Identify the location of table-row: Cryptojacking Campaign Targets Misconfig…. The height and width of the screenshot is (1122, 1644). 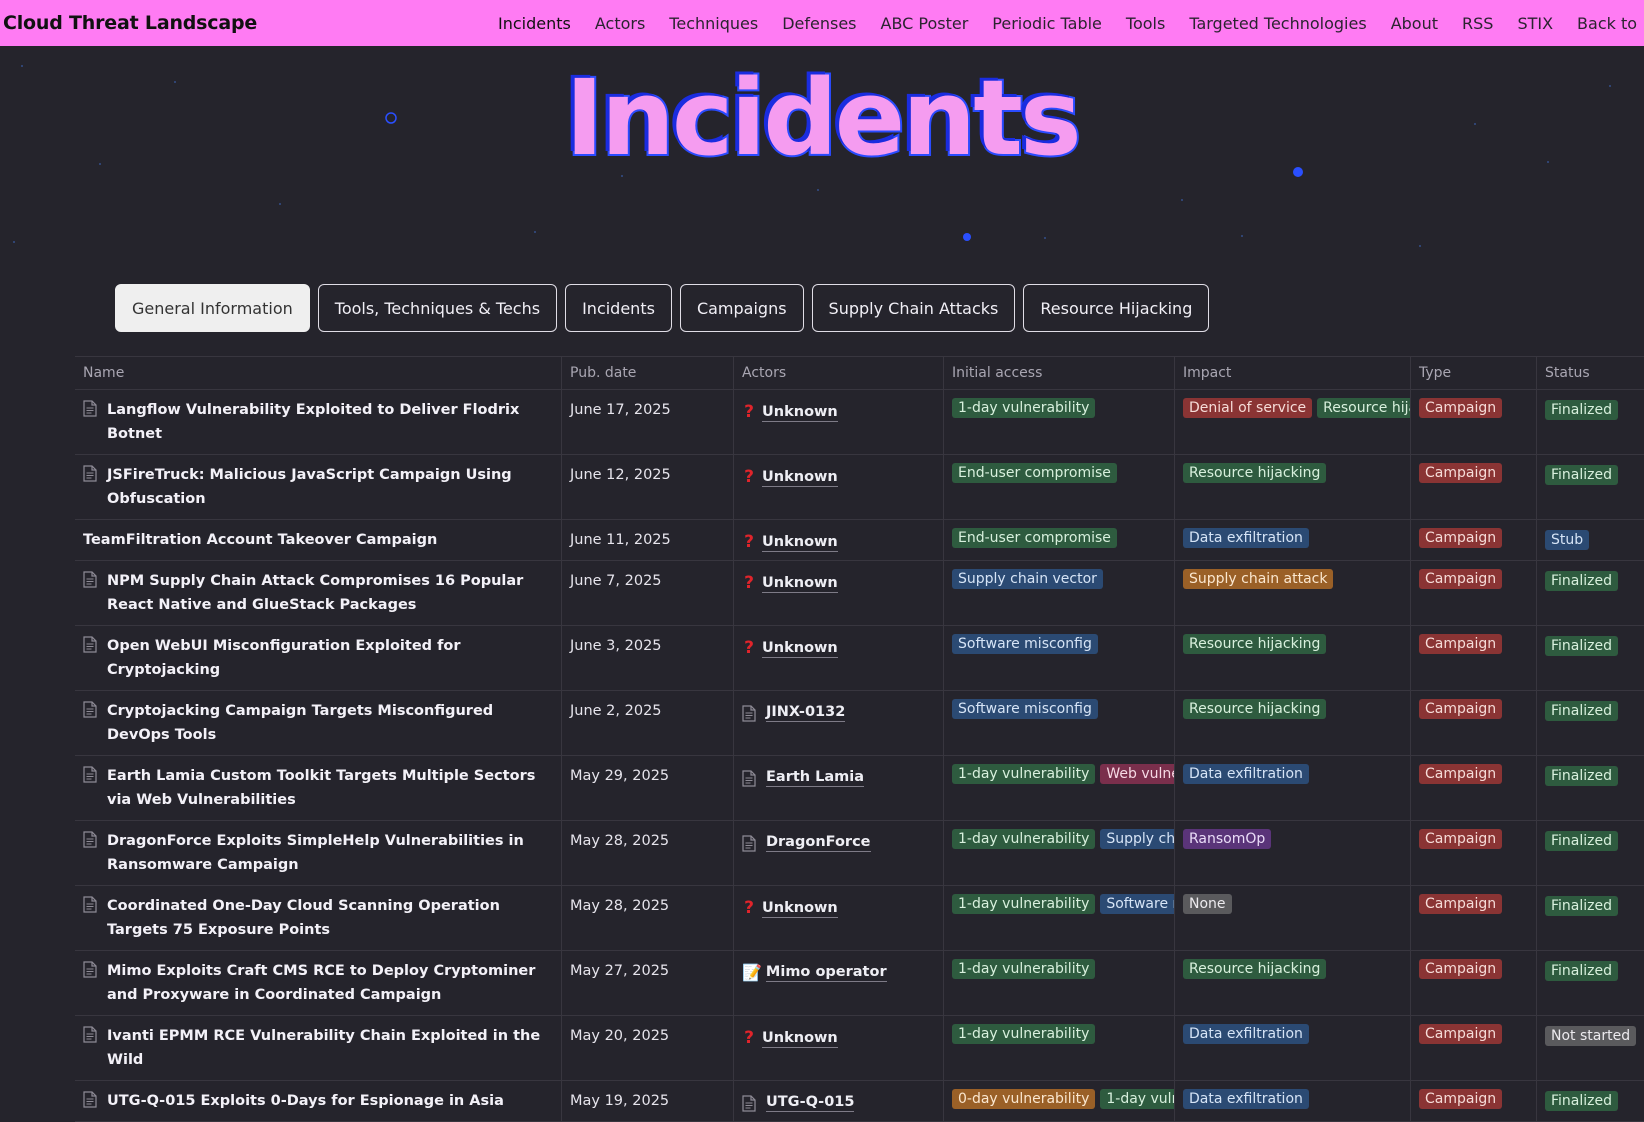
(859, 723).